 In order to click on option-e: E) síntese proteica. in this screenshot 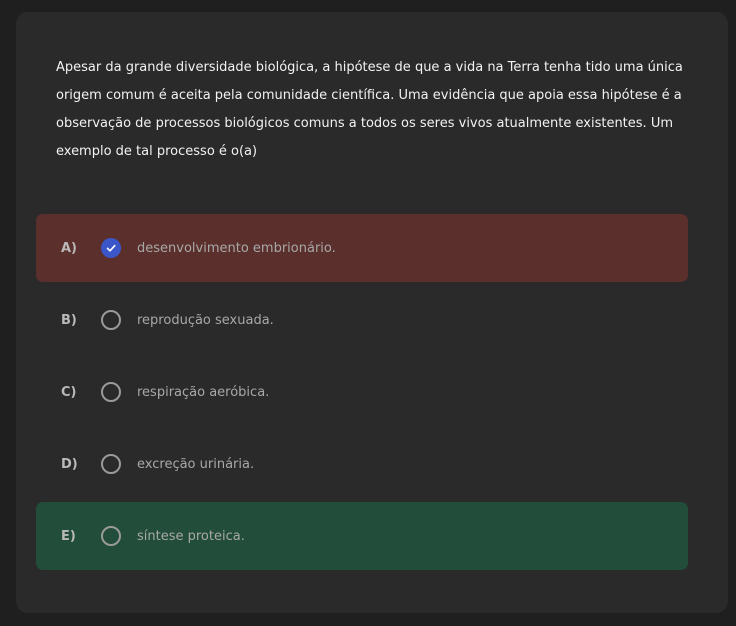, I will do `click(362, 536)`.